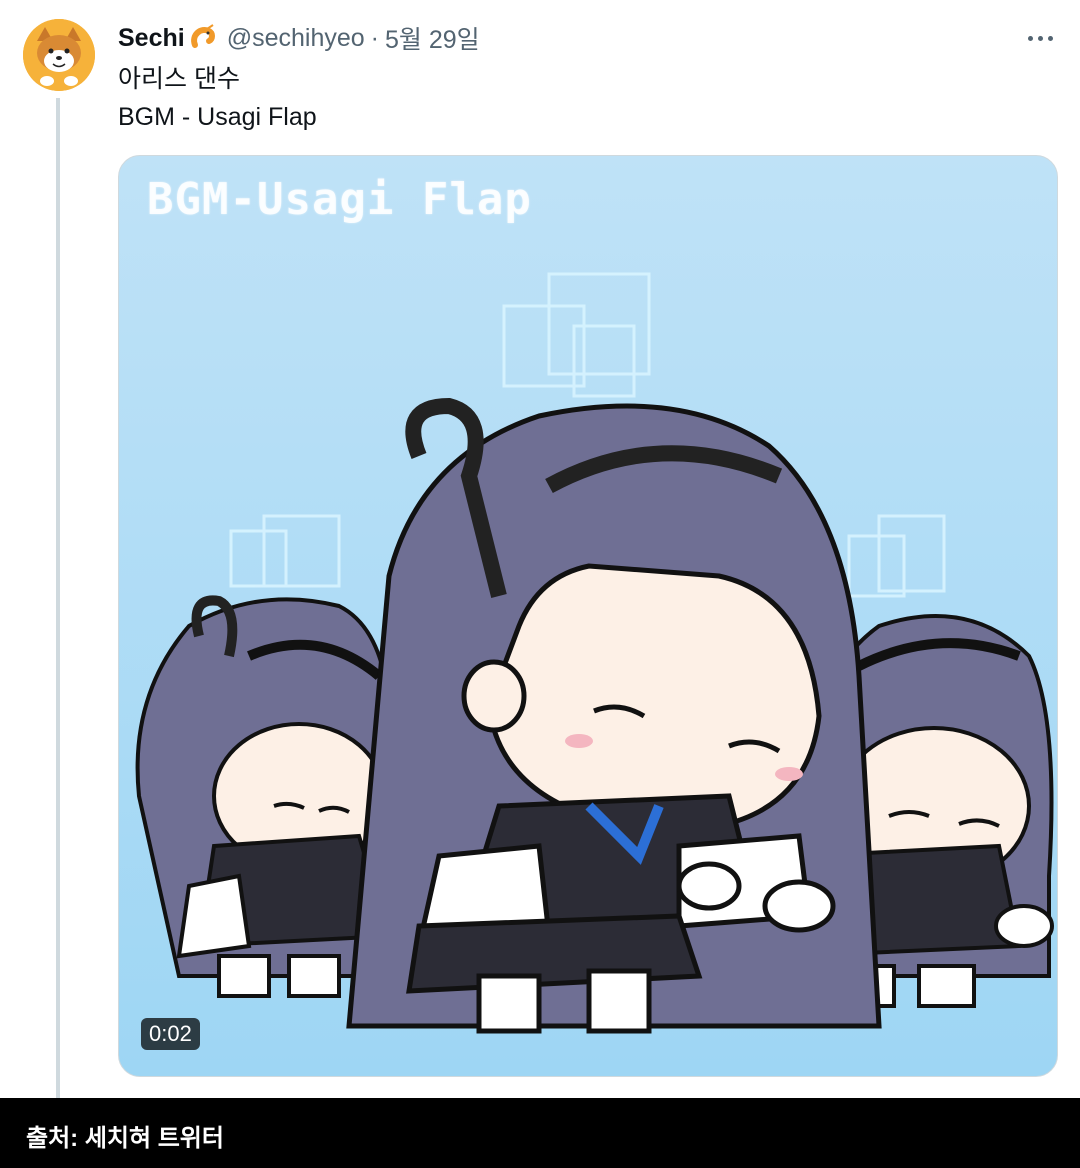  What do you see at coordinates (202, 36) in the screenshot?
I see `shrimp-emoji-icon` at bounding box center [202, 36].